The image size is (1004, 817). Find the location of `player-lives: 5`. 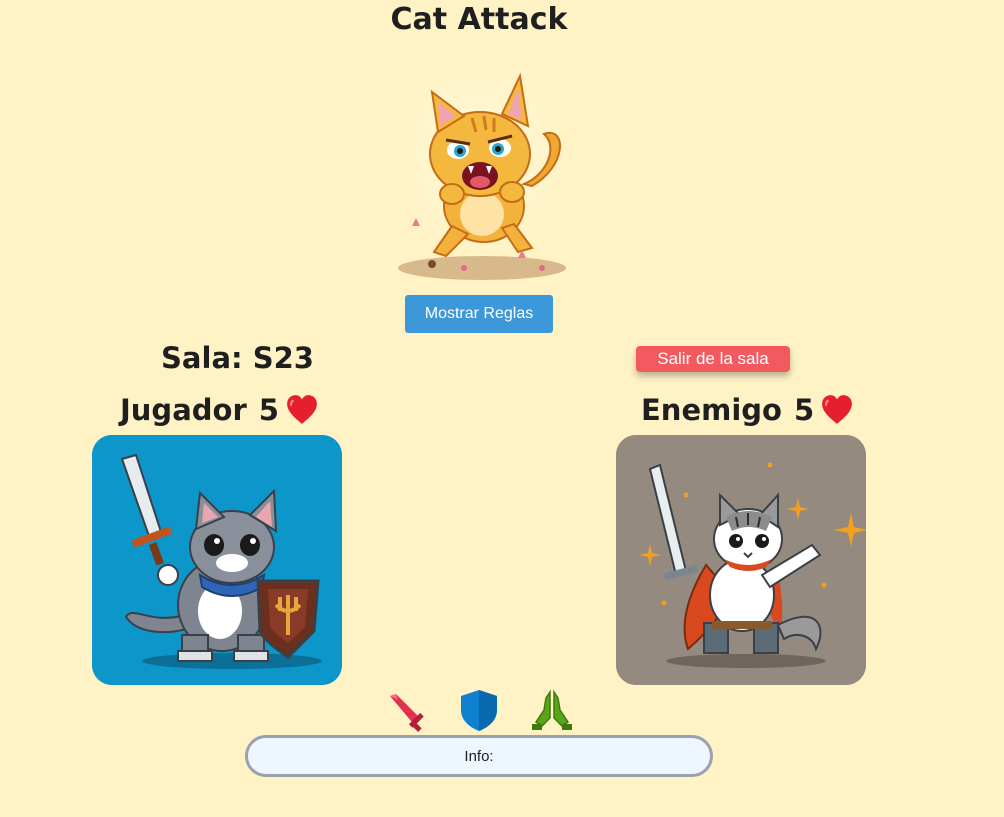

player-lives: 5 is located at coordinates (268, 410).